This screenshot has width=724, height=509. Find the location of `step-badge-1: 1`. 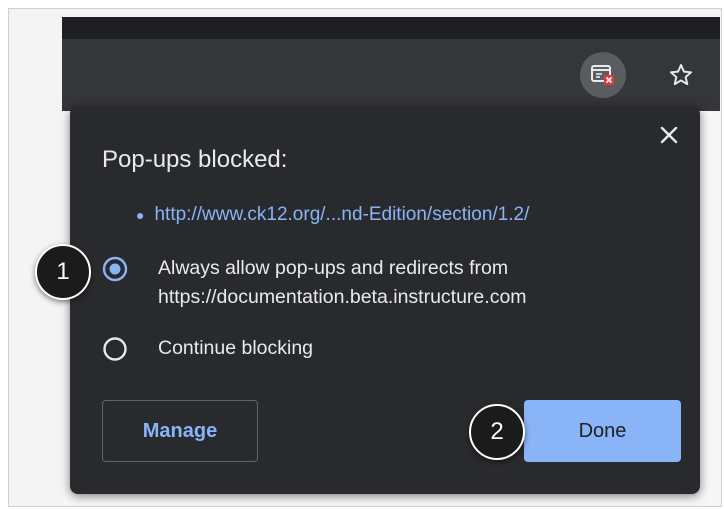

step-badge-1: 1 is located at coordinates (63, 272).